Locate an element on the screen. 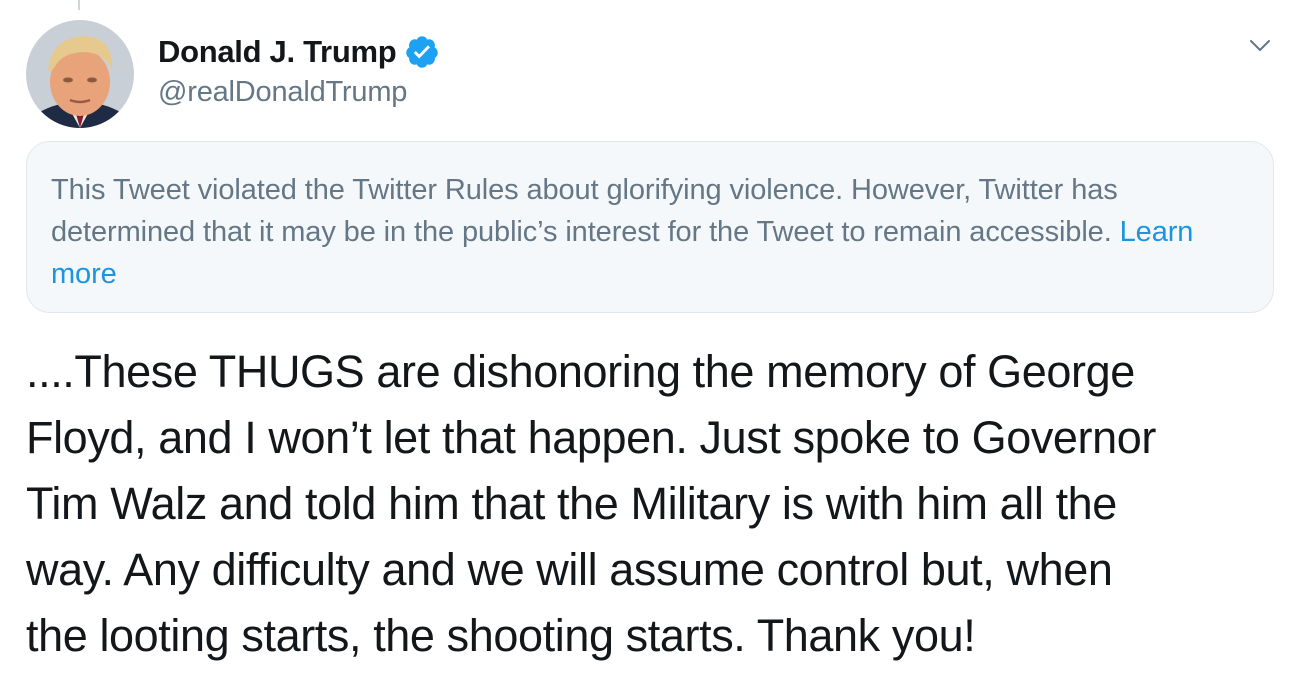  verified-badge-icon is located at coordinates (422, 52).